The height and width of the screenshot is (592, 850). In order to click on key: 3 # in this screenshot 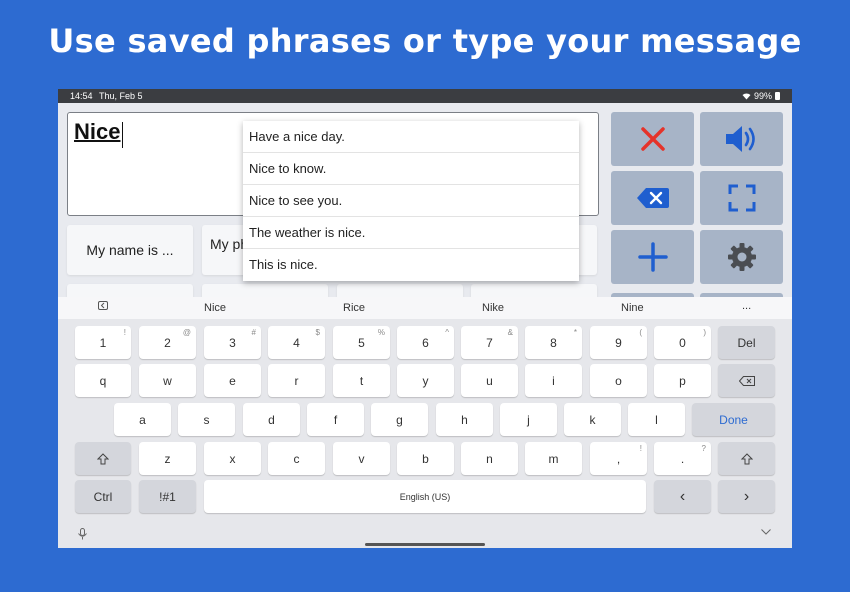, I will do `click(232, 342)`.